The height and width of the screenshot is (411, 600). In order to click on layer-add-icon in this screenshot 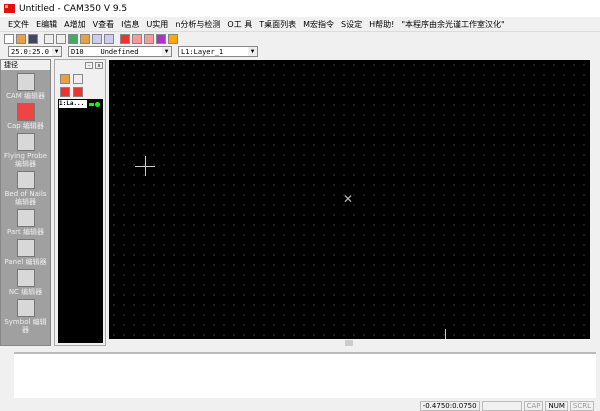, I will do `click(78, 79)`.